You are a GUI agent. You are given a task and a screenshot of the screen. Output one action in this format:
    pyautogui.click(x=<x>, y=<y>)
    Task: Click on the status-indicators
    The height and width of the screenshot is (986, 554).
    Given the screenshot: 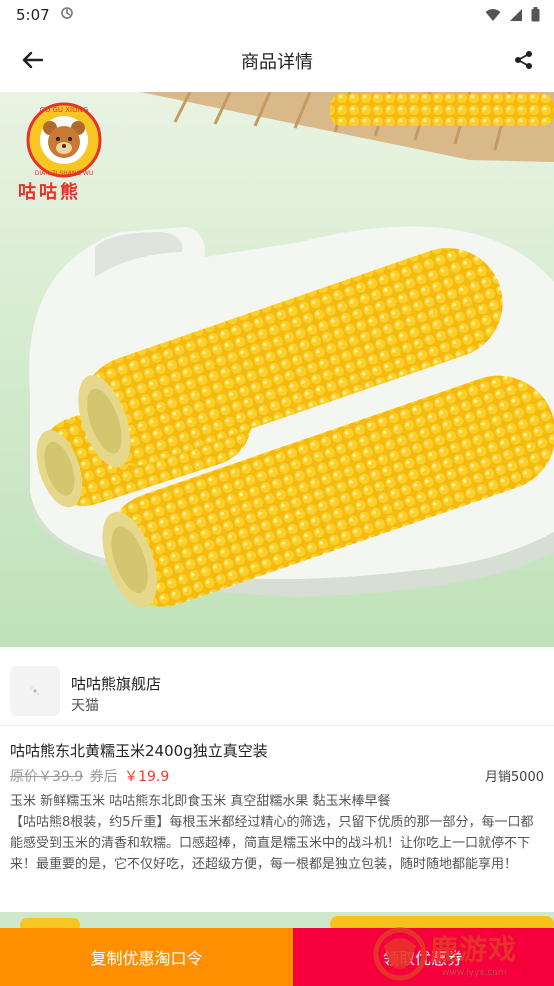 What is the action you would take?
    pyautogui.click(x=512, y=16)
    